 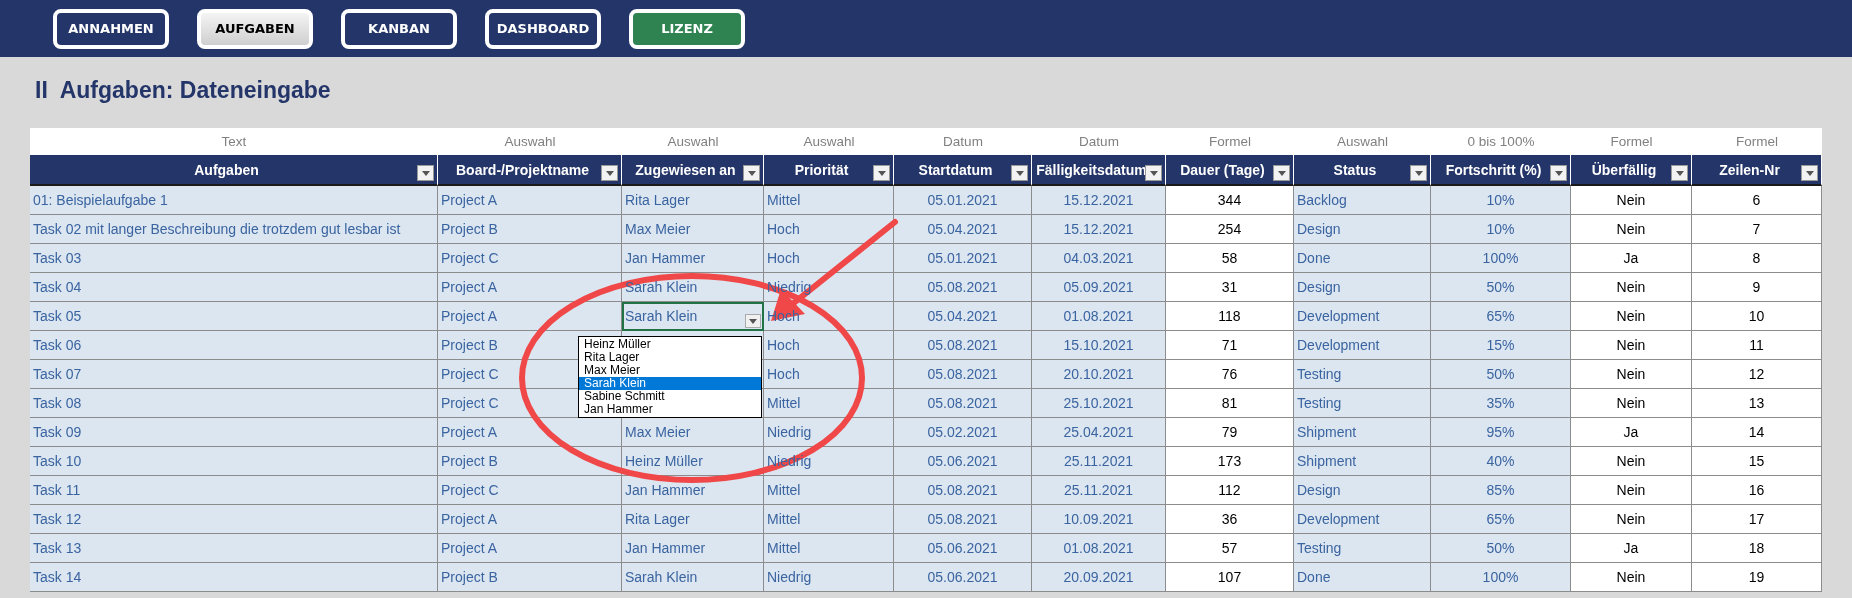 I want to click on nav-button: ANNAHMEN, so click(x=111, y=28).